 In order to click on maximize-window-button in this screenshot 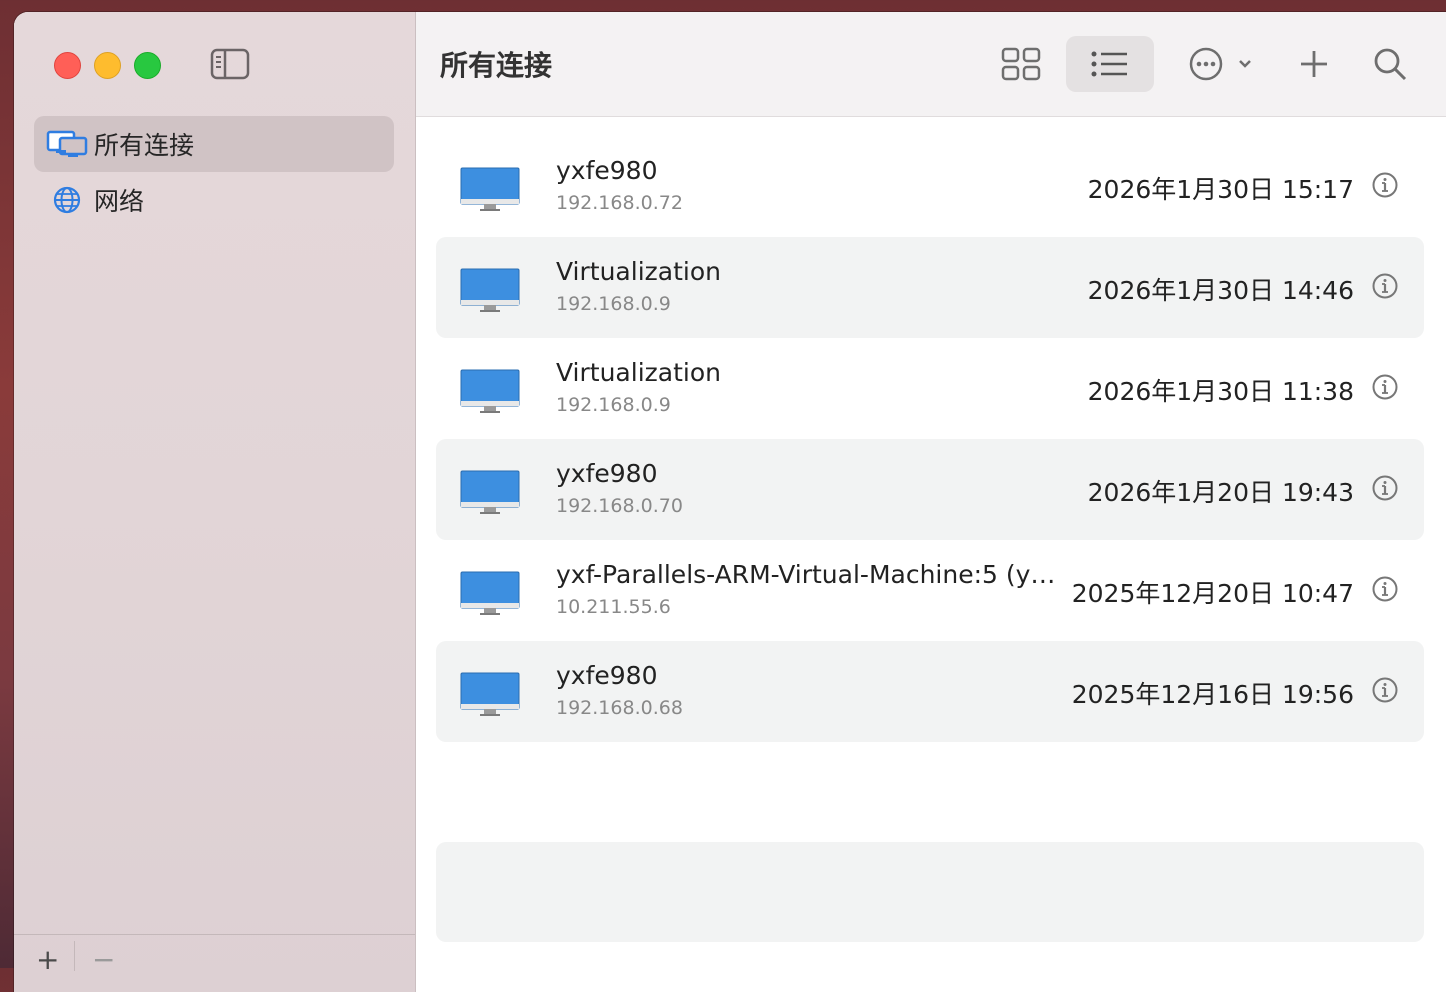, I will do `click(147, 65)`.